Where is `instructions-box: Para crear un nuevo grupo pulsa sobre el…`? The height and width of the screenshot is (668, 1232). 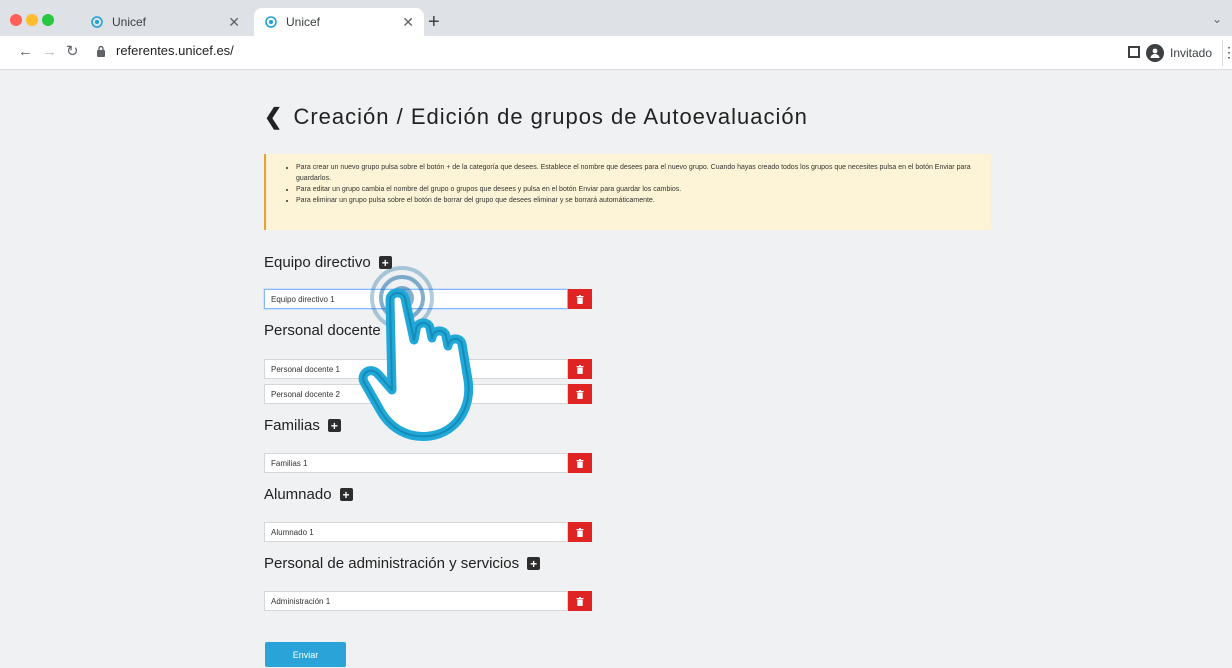
instructions-box: Para crear un nuevo grupo pulsa sobre el… is located at coordinates (627, 192).